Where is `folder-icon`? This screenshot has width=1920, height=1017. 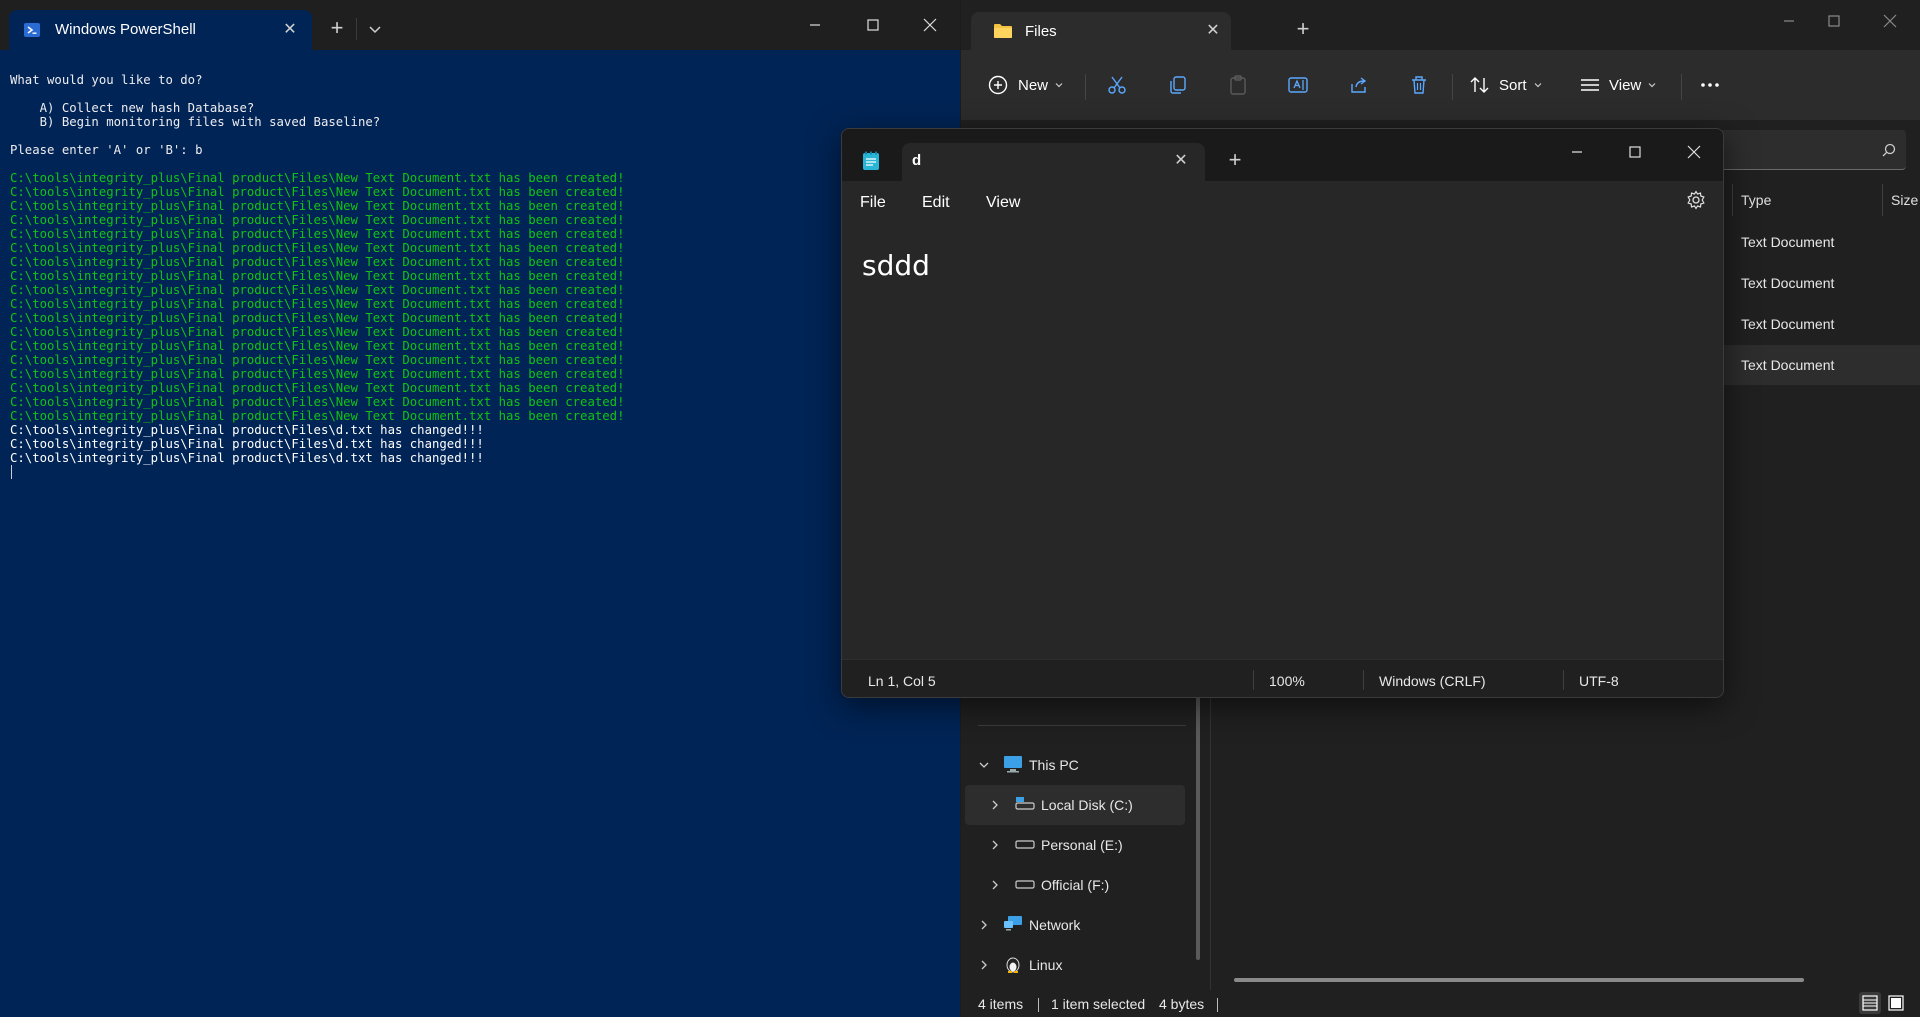
folder-icon is located at coordinates (1003, 33).